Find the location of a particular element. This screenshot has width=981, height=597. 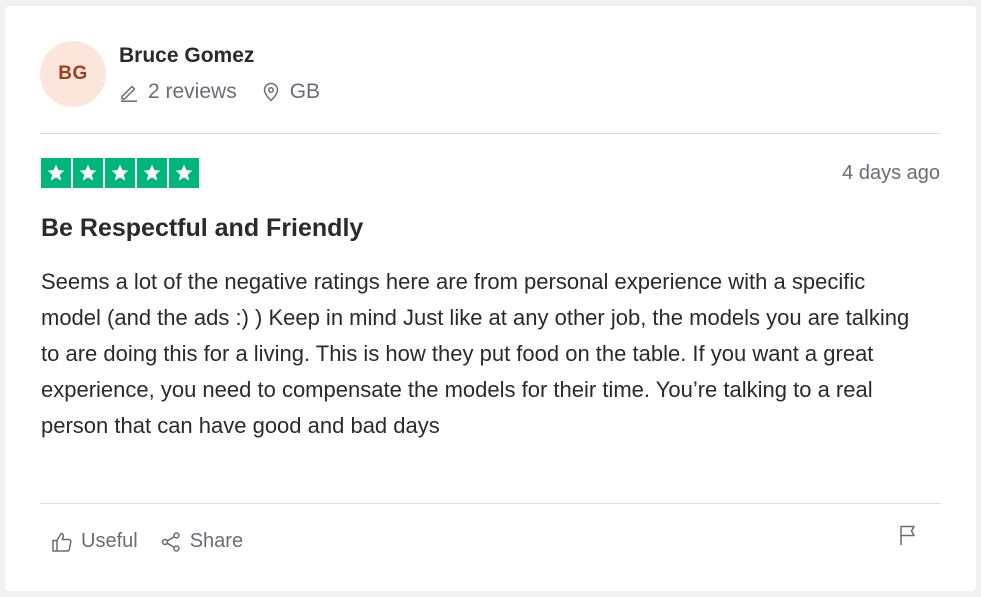

pencil-icon is located at coordinates (129, 92).